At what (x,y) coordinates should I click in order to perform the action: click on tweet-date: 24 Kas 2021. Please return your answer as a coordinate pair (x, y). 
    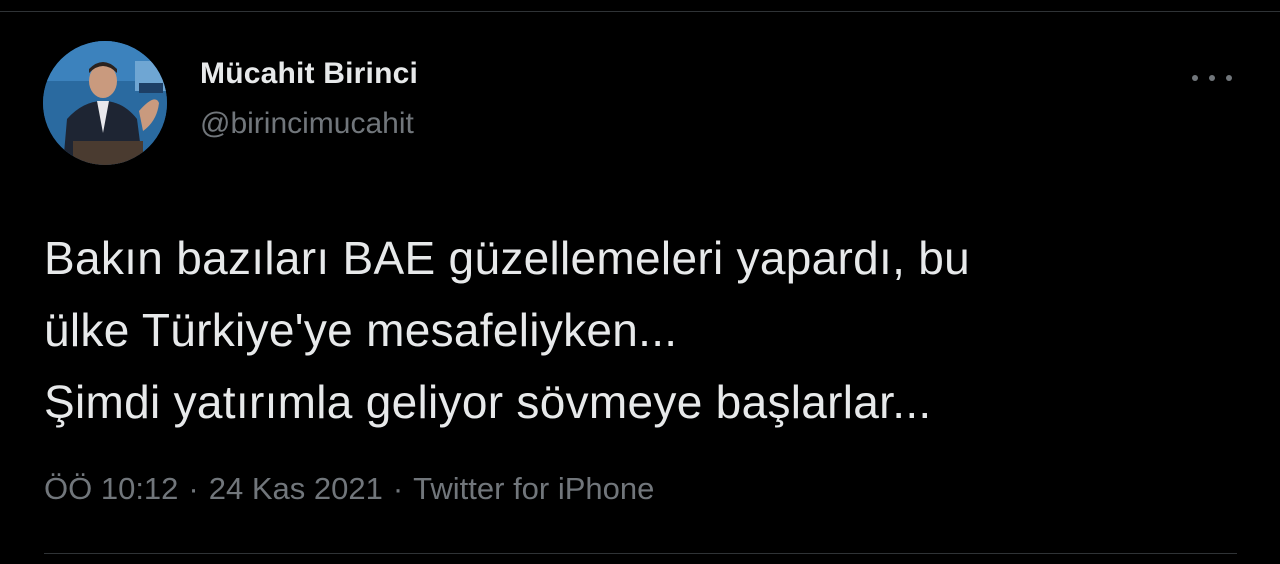
    Looking at the image, I should click on (296, 488).